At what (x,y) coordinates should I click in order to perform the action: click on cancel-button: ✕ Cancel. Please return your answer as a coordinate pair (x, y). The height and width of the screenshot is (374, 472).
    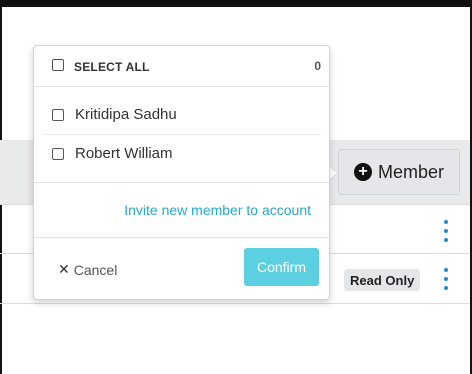
    Looking at the image, I should click on (87, 269).